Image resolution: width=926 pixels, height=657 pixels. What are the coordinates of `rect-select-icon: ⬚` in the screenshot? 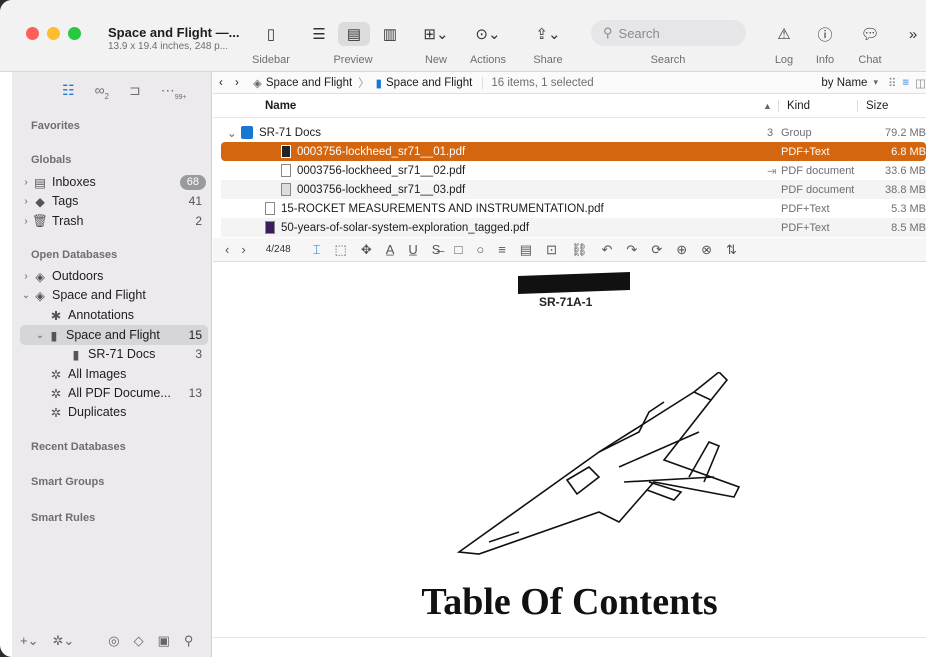 It's located at (341, 250).